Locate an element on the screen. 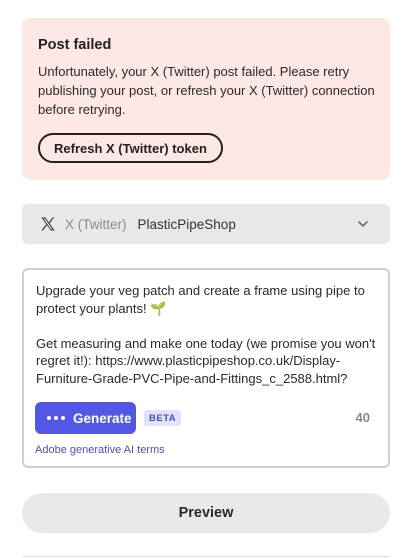 The width and height of the screenshot is (403, 558). beta-badge: BETA is located at coordinates (163, 418).